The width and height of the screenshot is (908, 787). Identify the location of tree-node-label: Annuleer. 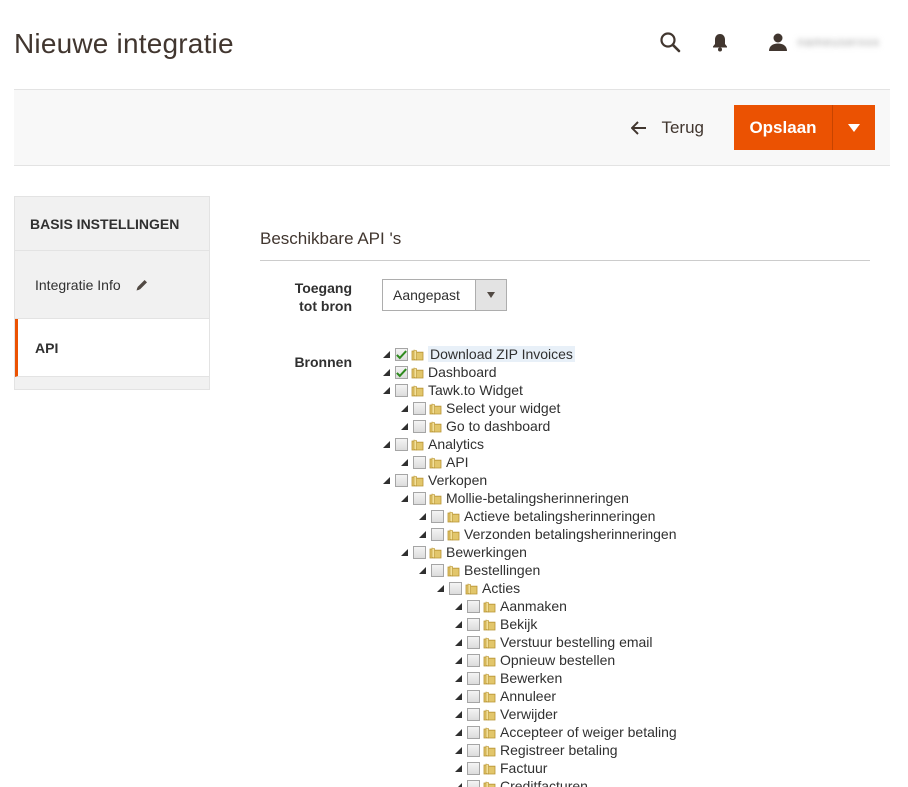
(528, 696).